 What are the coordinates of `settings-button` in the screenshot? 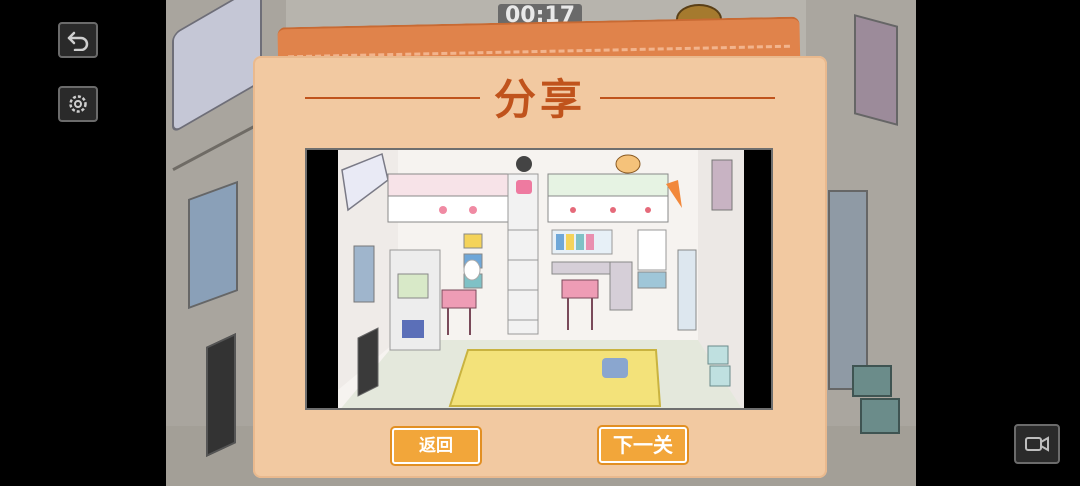 It's located at (78, 104).